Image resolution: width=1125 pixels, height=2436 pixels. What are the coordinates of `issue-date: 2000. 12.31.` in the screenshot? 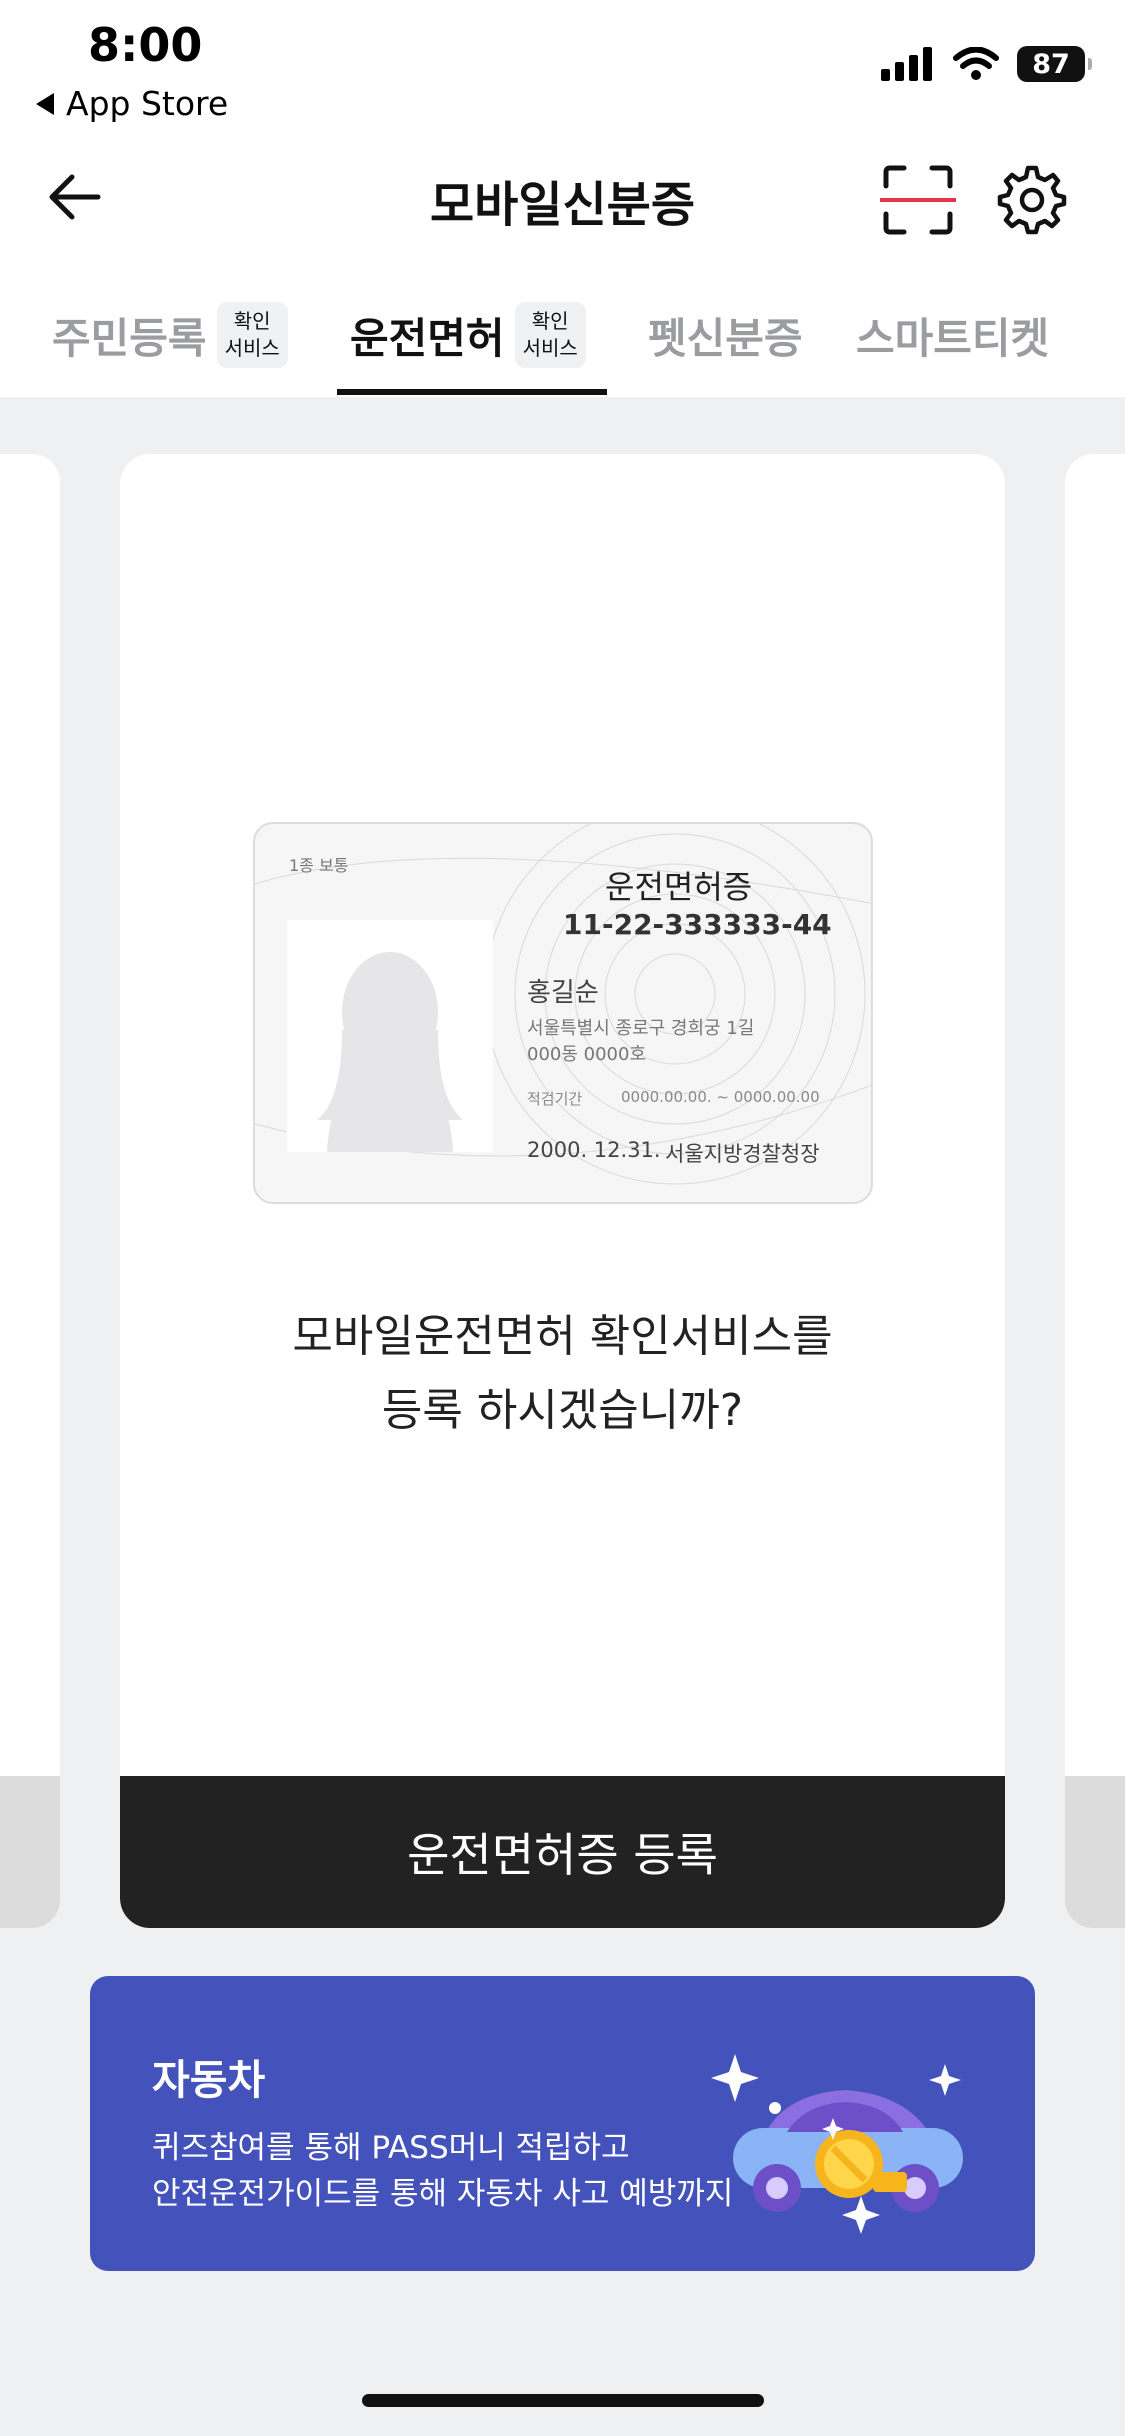 It's located at (594, 1150).